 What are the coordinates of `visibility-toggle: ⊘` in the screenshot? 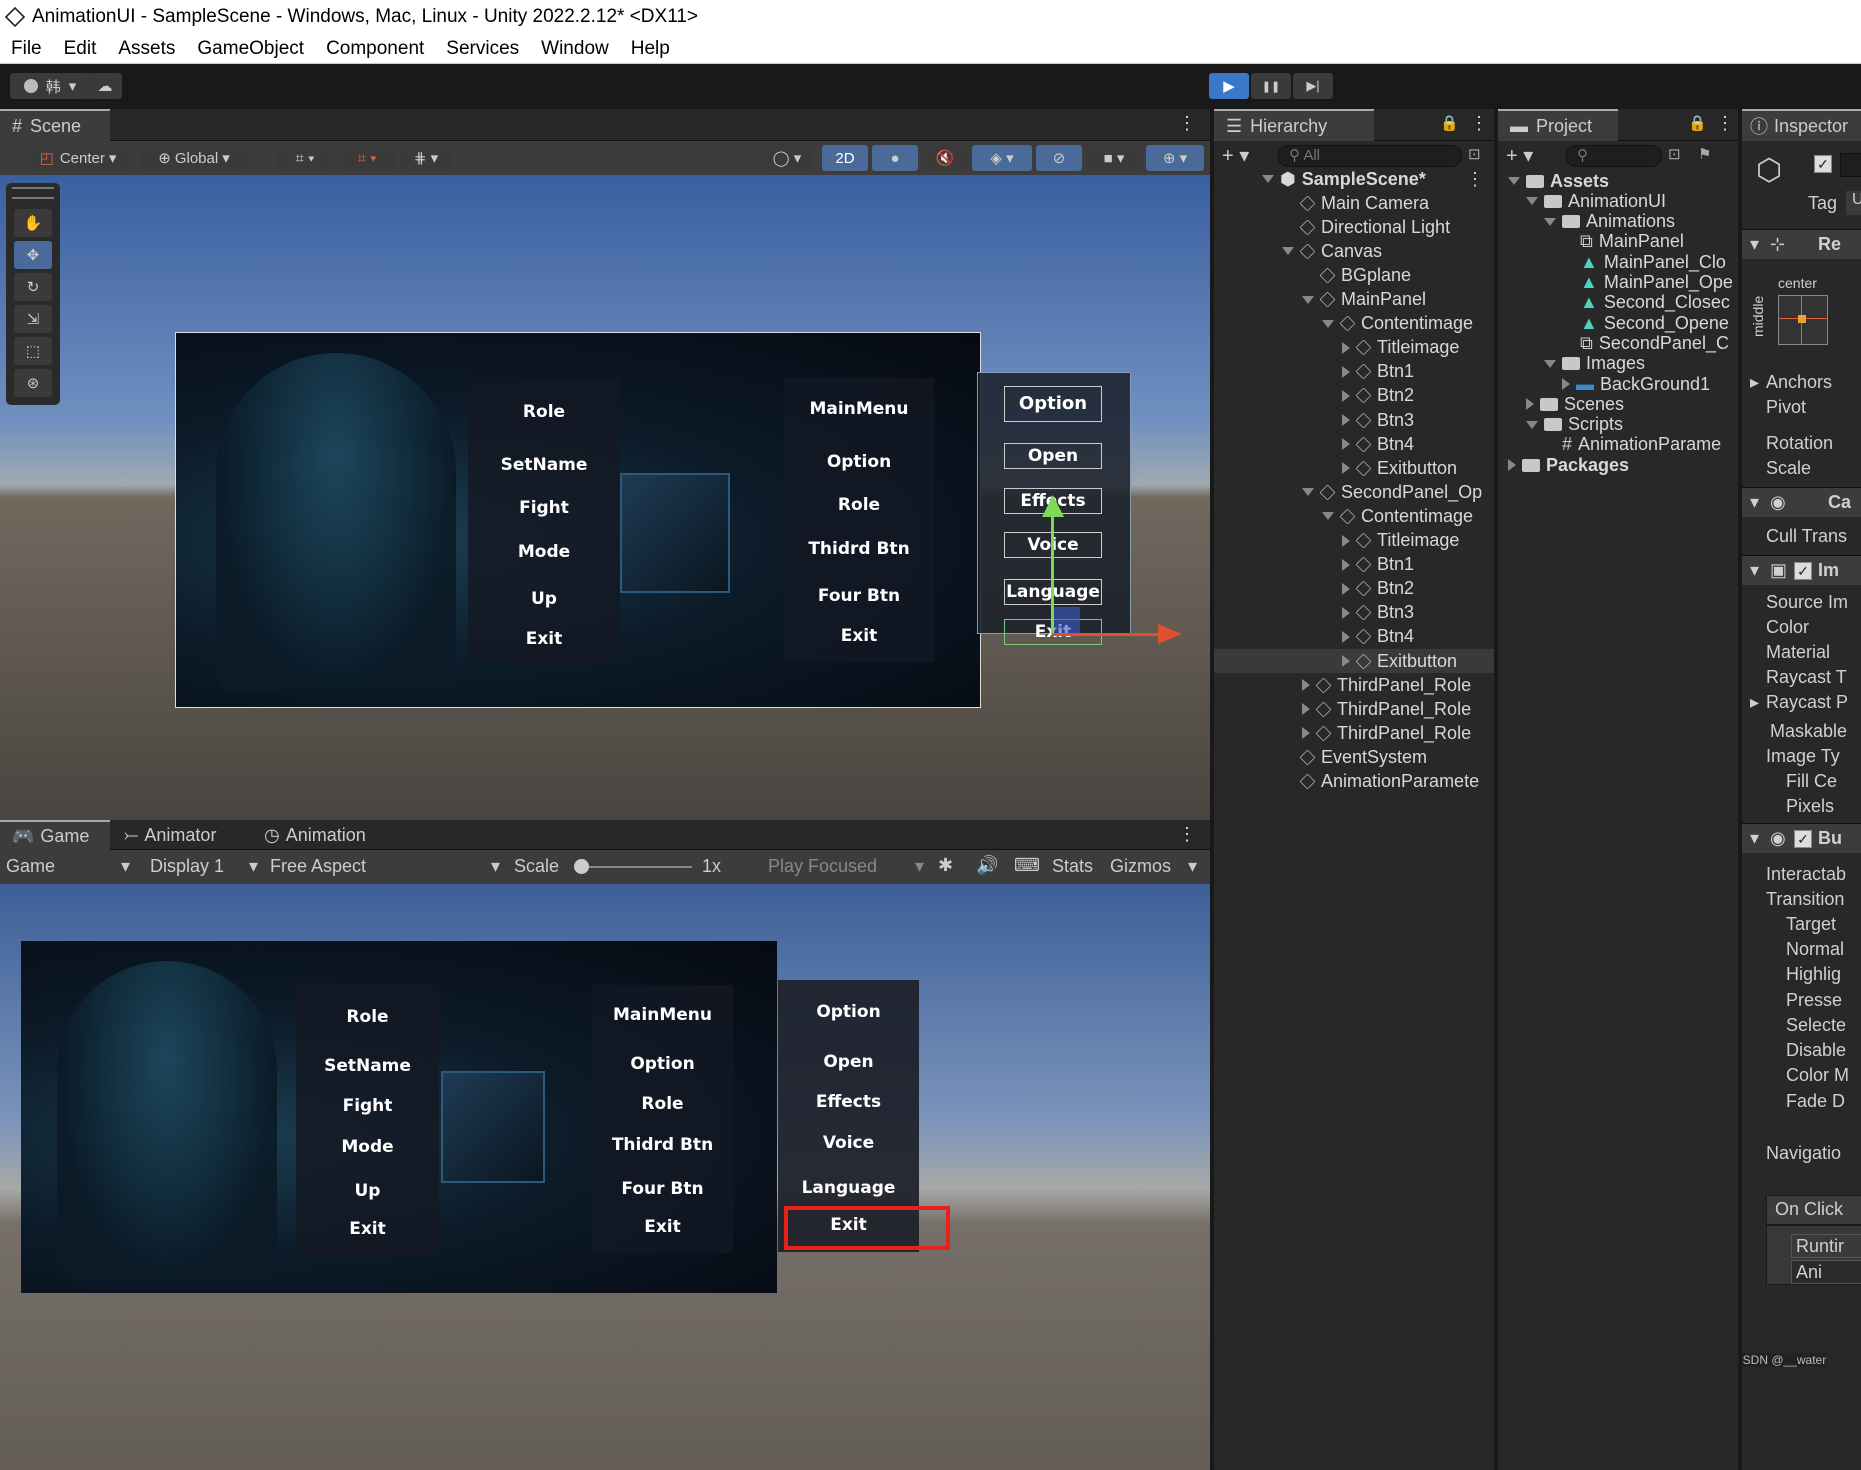 It's located at (1059, 158).